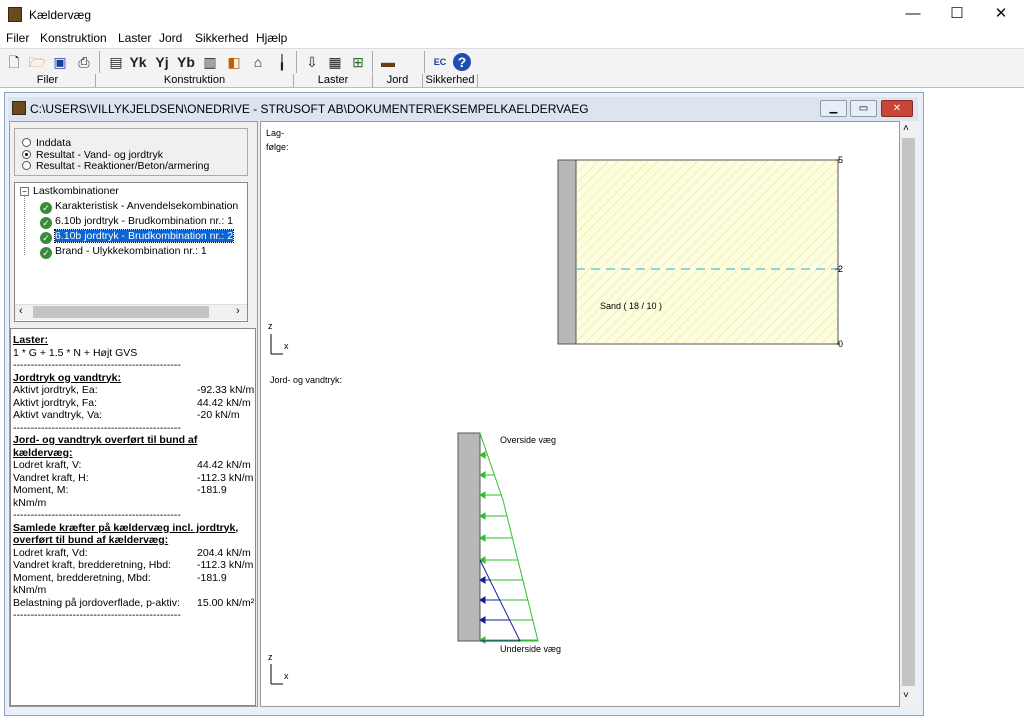 This screenshot has height=716, width=1024. What do you see at coordinates (60, 62) in the screenshot?
I see `save-icon: ▣` at bounding box center [60, 62].